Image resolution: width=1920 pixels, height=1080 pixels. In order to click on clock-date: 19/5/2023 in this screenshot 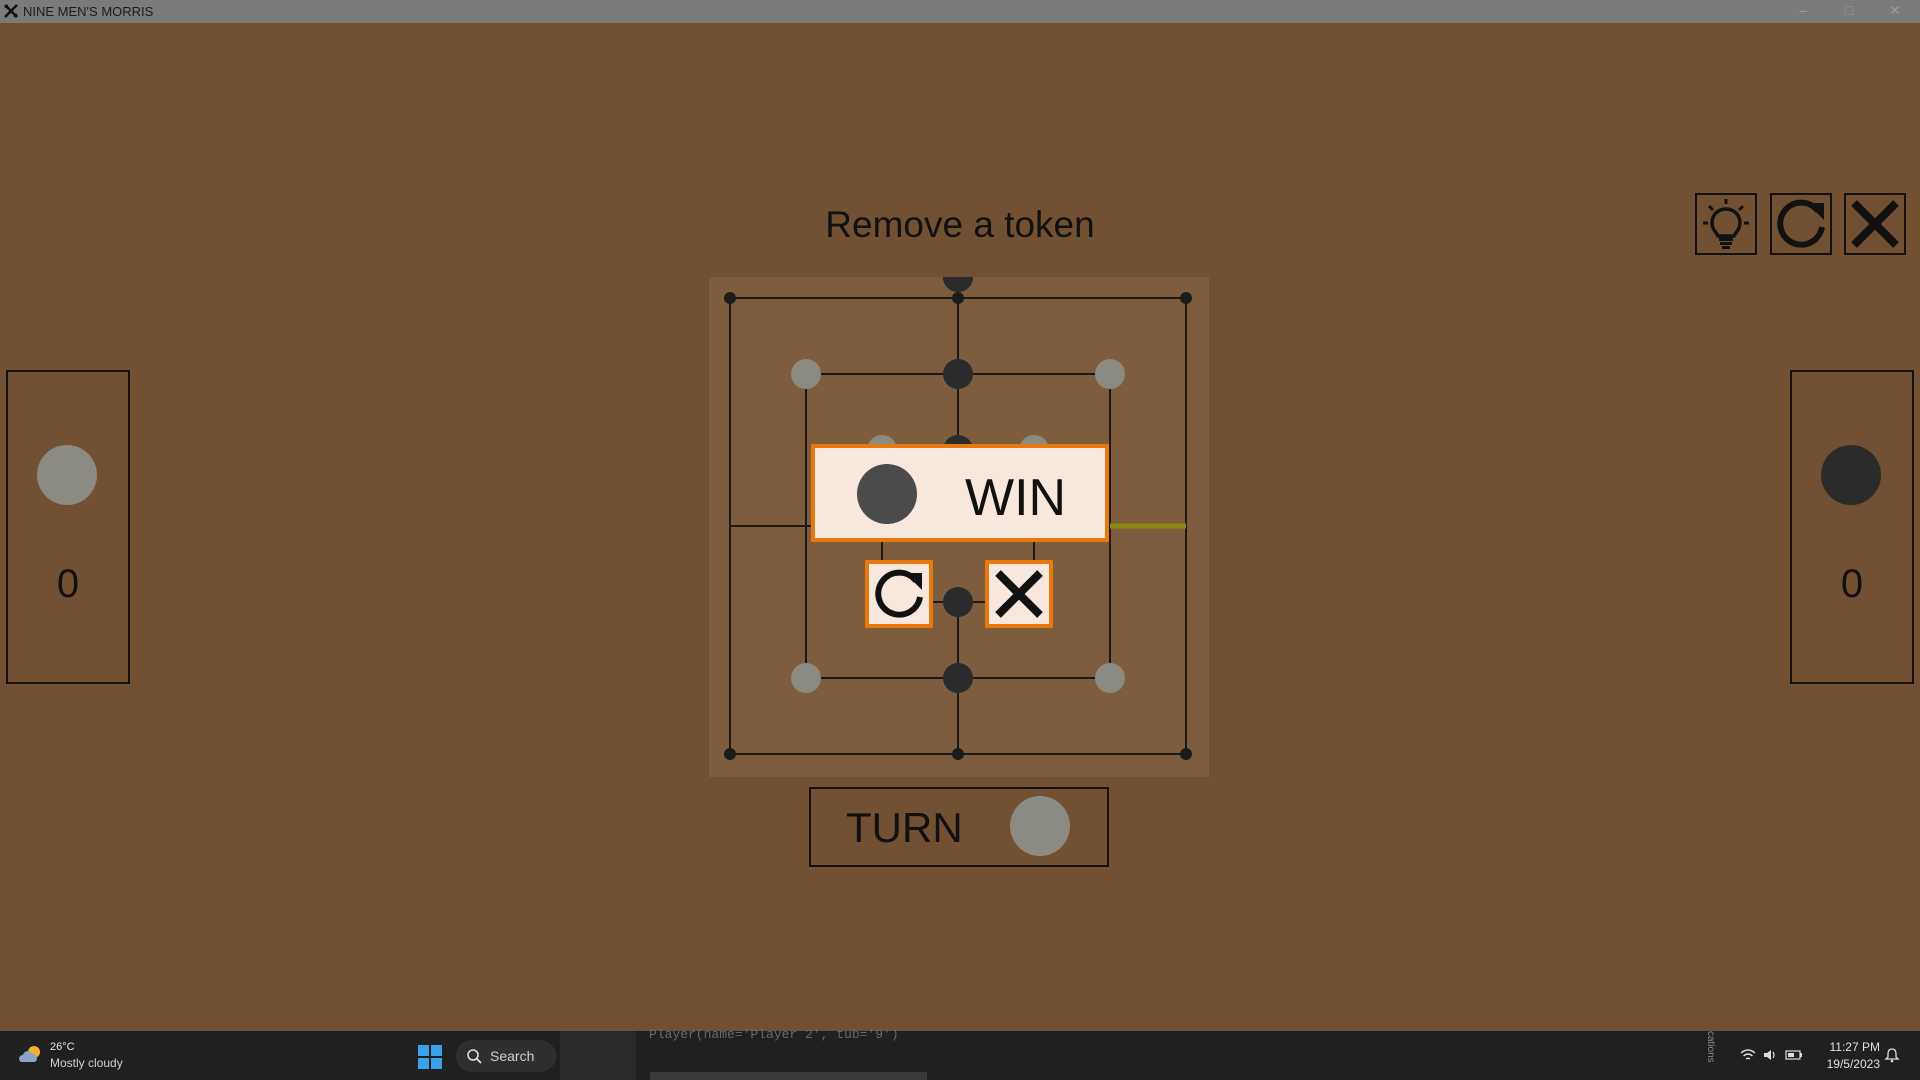, I will do `click(1853, 1064)`.